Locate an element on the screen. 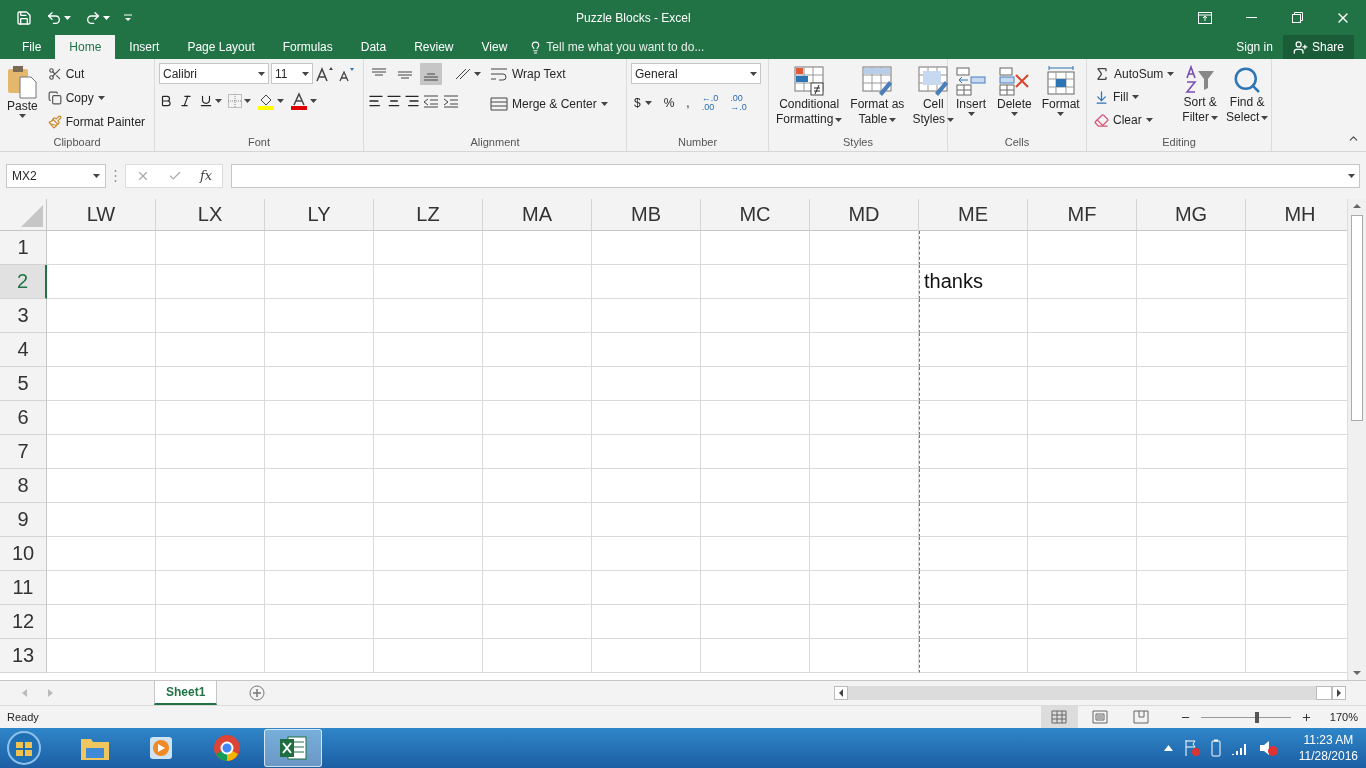 This screenshot has width=1366, height=768. orientation-icon is located at coordinates (463, 74).